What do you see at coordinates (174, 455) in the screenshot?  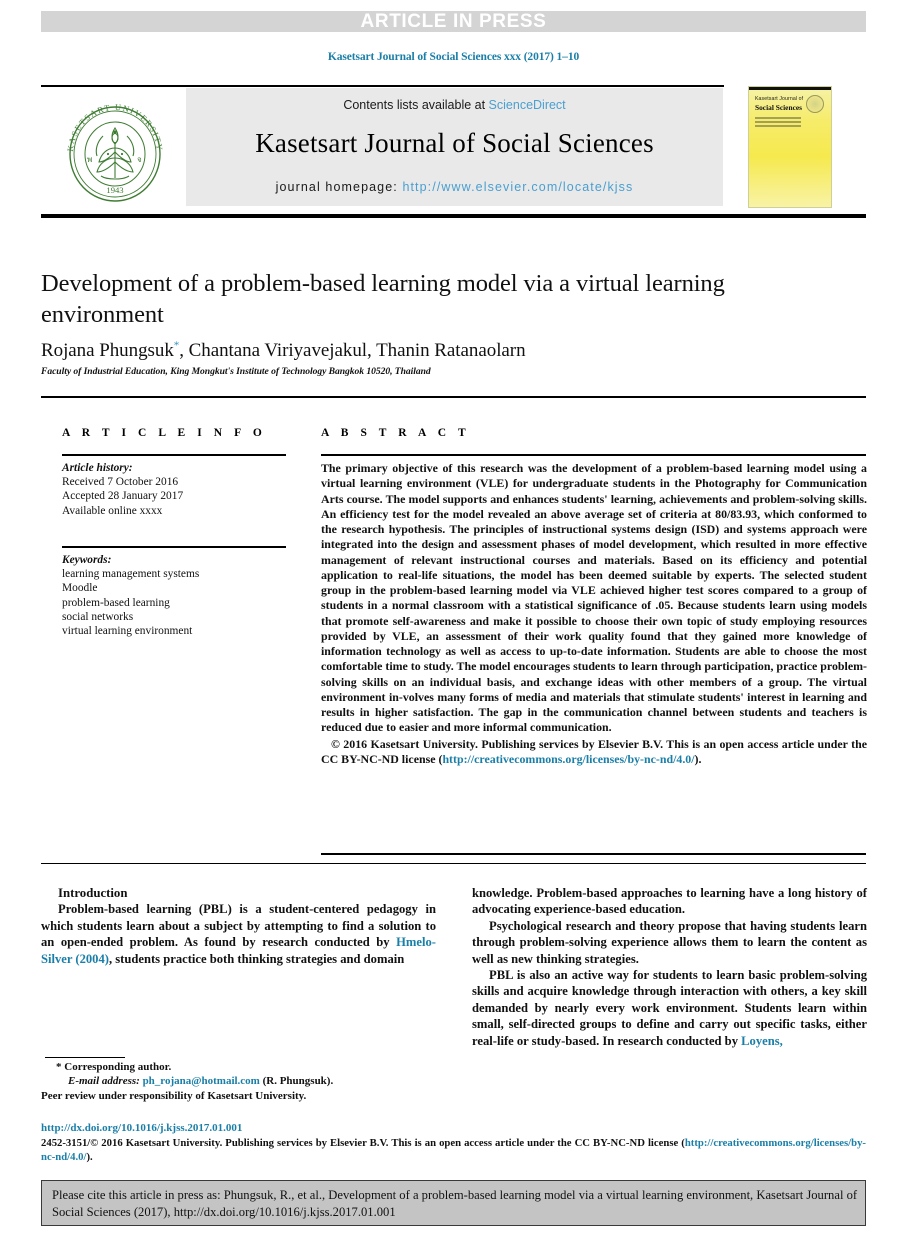 I see `article-info-rule-top` at bounding box center [174, 455].